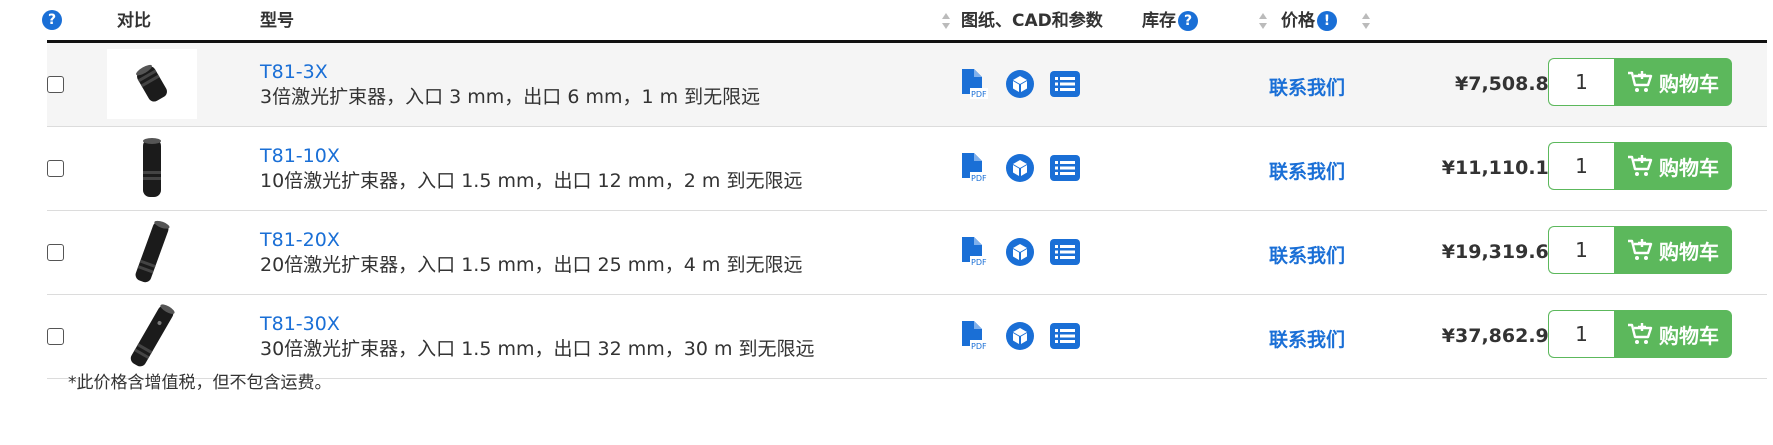 The width and height of the screenshot is (1773, 445). What do you see at coordinates (904, 21) in the screenshot?
I see `table-header: ? 对比 型号 图纸、CAD和参数 库存 ? 价格 !` at bounding box center [904, 21].